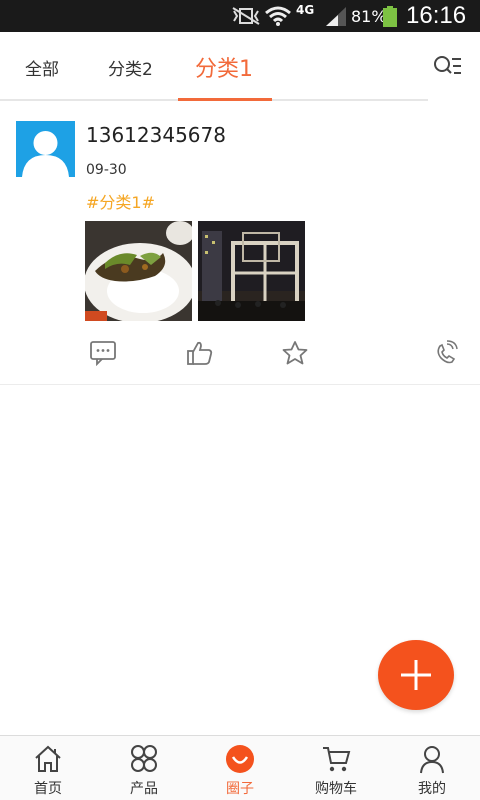 The image size is (480, 800). Describe the element at coordinates (225, 99) in the screenshot. I see `active-tab-indicator` at that location.